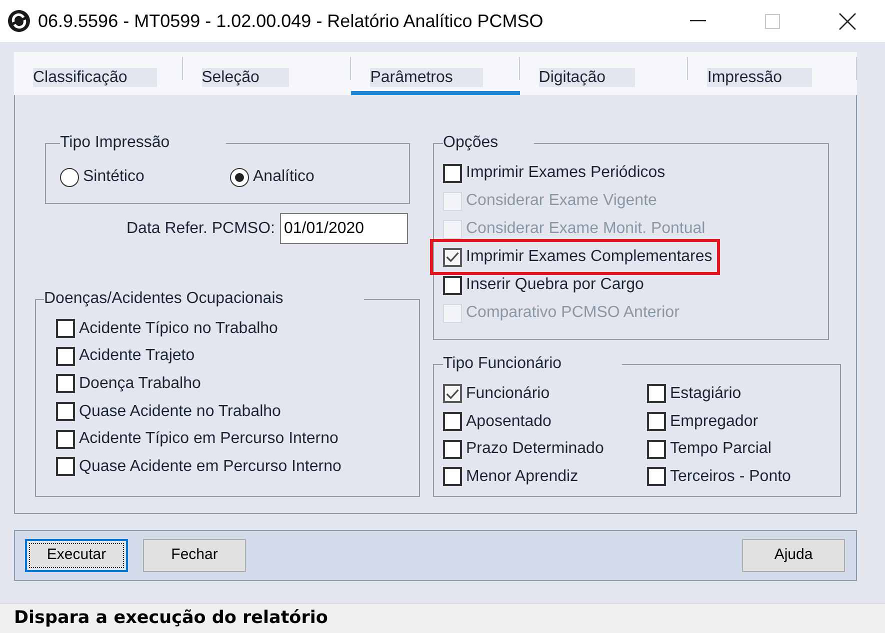 The width and height of the screenshot is (885, 633). I want to click on checkbox-label: Estagiário, so click(706, 394).